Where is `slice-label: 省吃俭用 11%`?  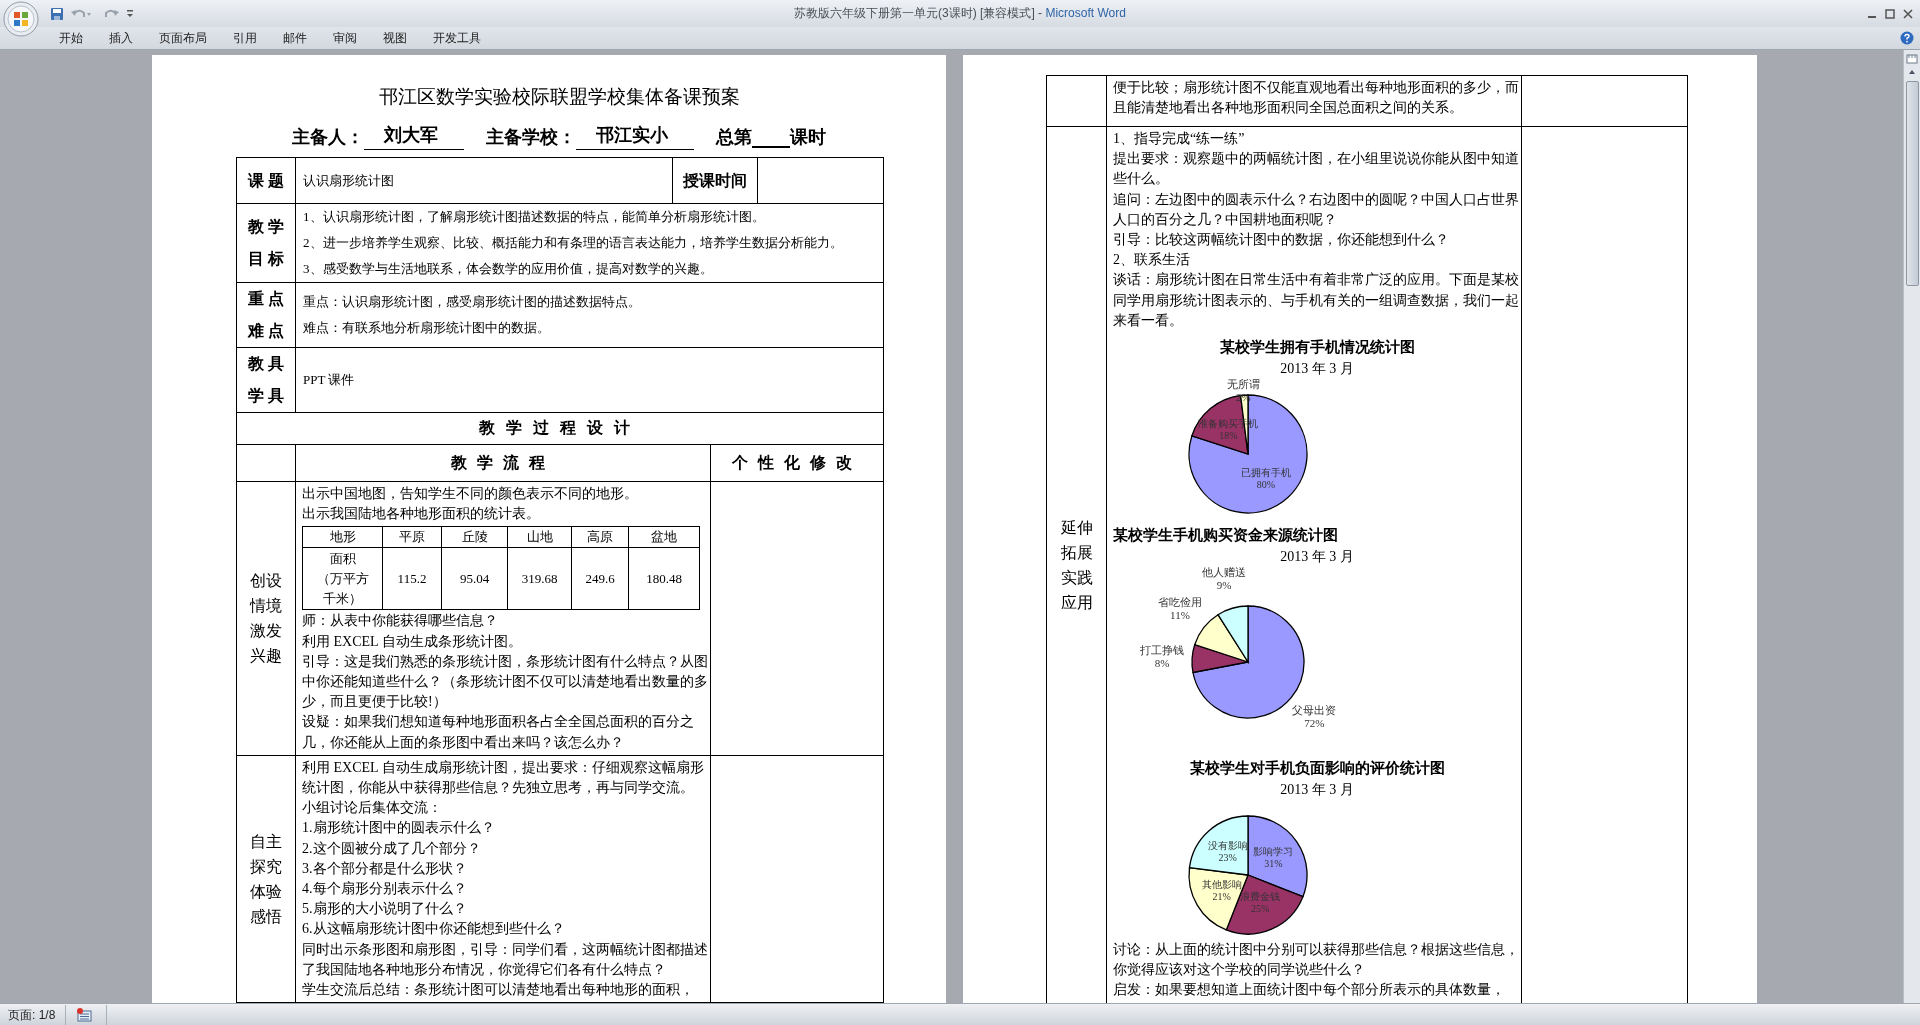 slice-label: 省吃俭用 11% is located at coordinates (1180, 609).